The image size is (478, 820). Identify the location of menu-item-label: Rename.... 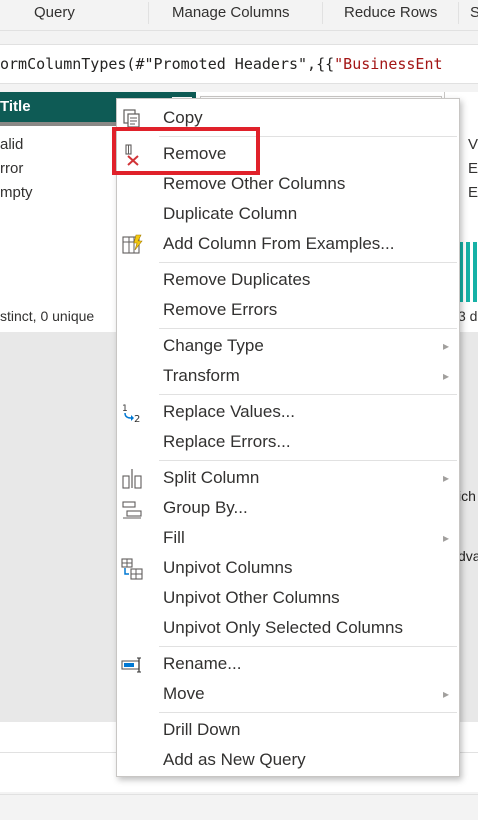
(202, 663).